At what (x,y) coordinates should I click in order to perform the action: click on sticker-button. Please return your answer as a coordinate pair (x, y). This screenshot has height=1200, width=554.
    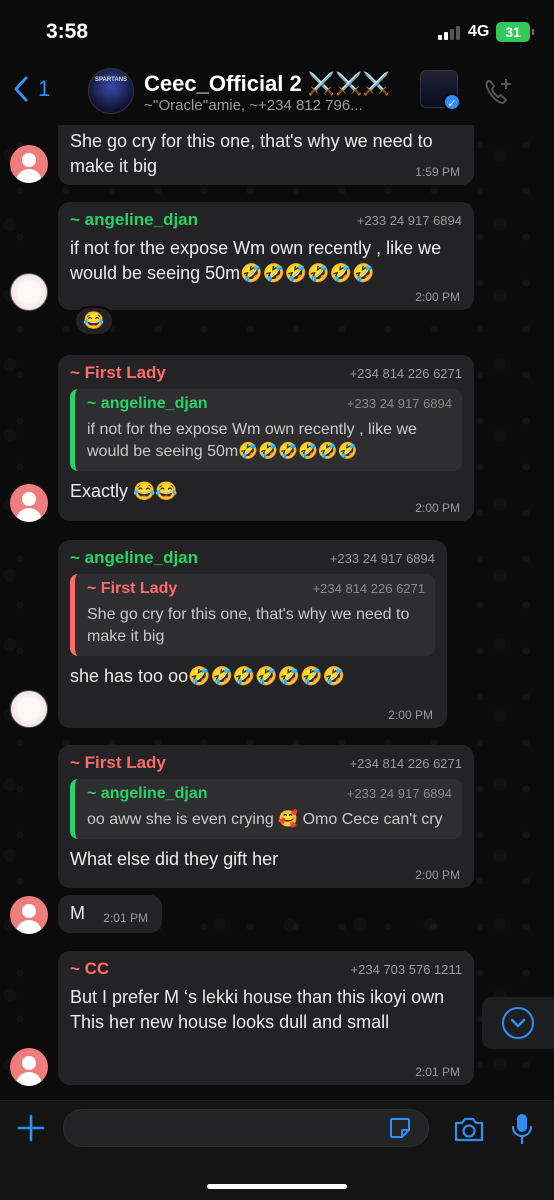
    Looking at the image, I should click on (400, 1130).